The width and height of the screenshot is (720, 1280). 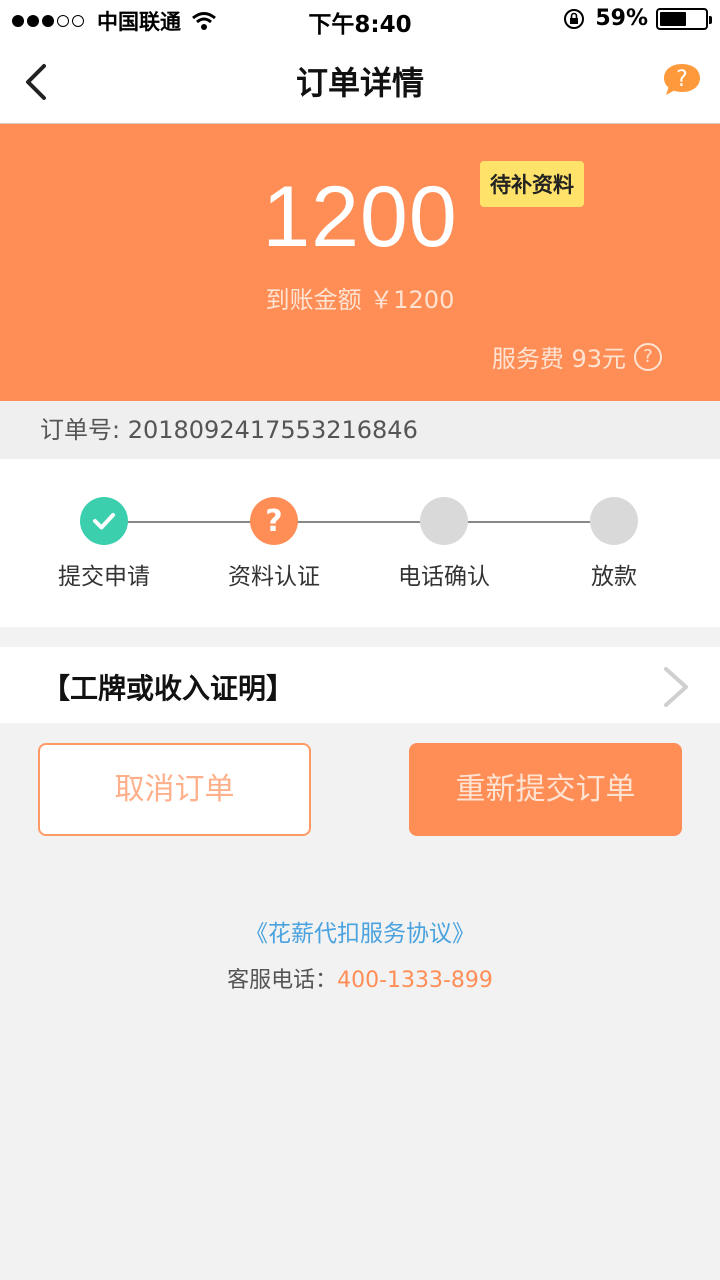 I want to click on chevron-right-icon, so click(x=676, y=687).